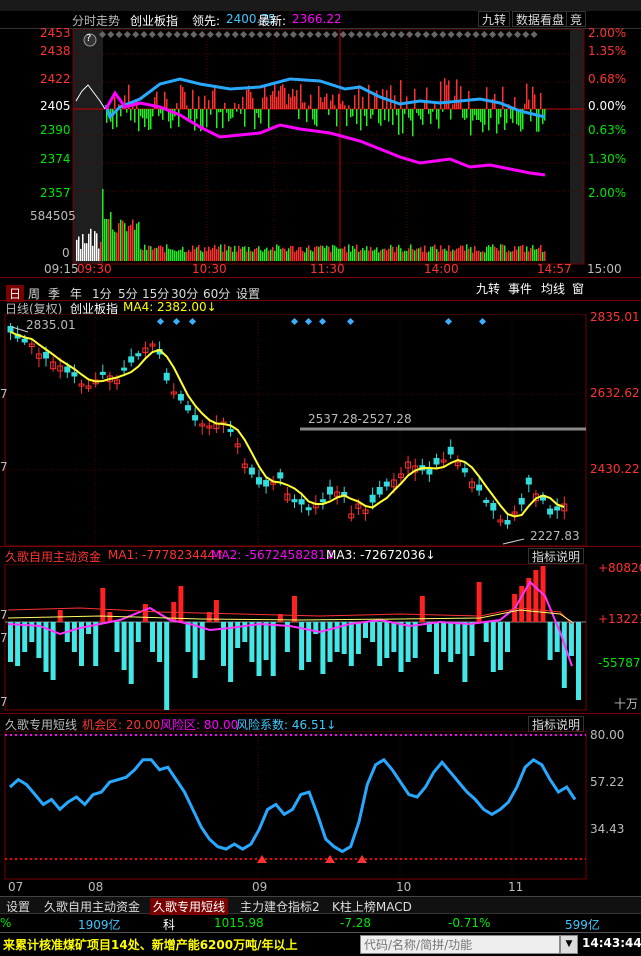 Image resolution: width=641 pixels, height=956 pixels. I want to click on short-value-tick: 80.00, so click(607, 735).